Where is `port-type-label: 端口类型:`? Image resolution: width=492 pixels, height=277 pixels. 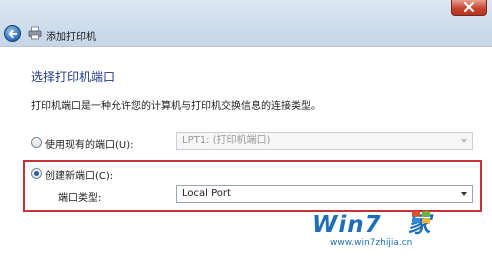
port-type-label: 端口类型: is located at coordinates (80, 198).